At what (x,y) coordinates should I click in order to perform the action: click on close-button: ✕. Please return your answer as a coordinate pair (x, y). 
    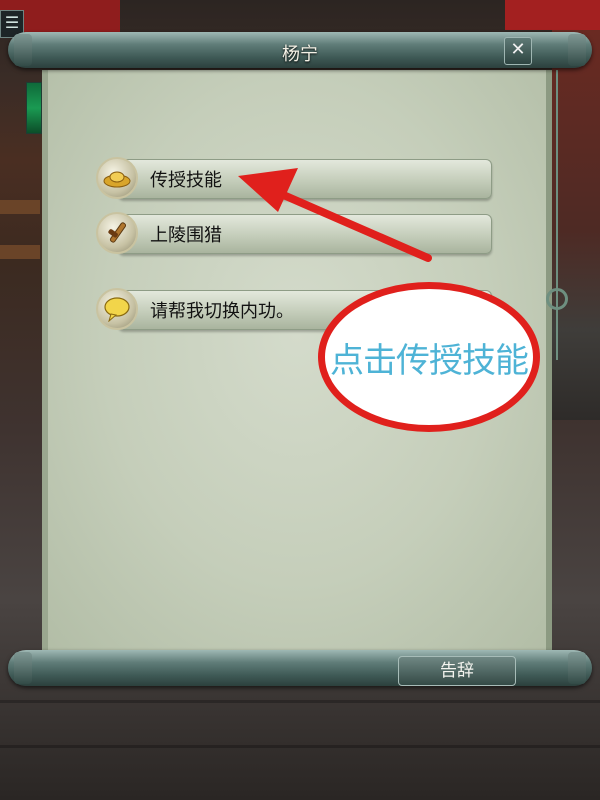
    Looking at the image, I should click on (518, 51).